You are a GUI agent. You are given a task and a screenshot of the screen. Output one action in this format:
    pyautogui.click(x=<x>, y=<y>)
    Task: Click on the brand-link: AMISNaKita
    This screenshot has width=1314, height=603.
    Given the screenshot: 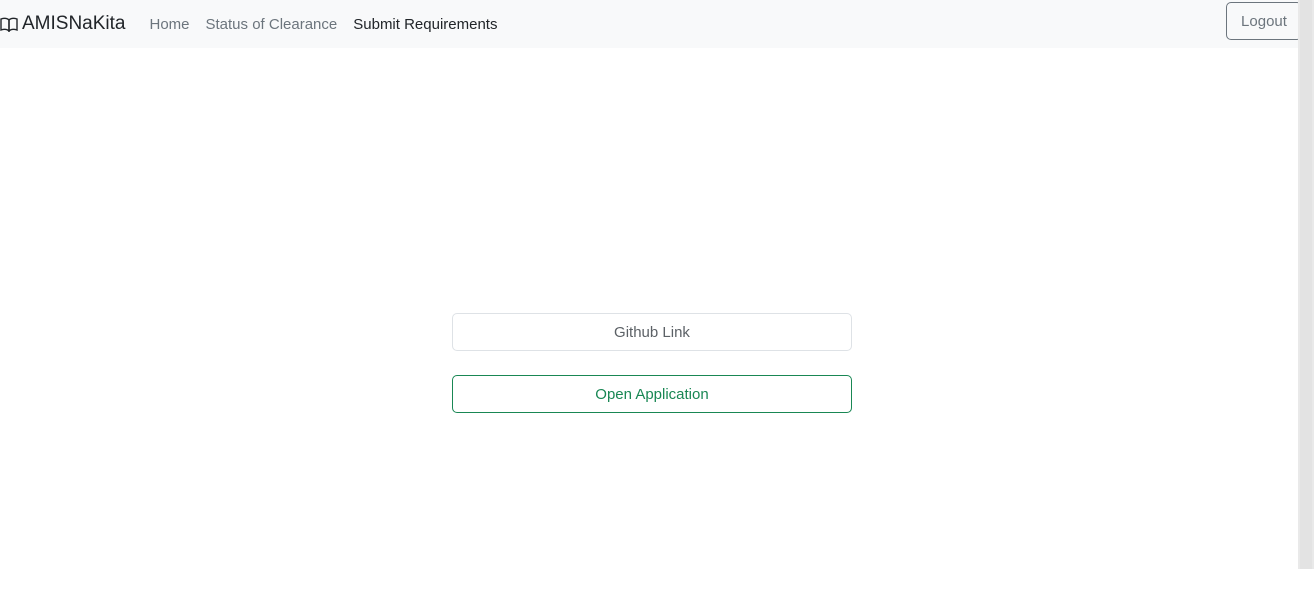 What is the action you would take?
    pyautogui.click(x=62, y=24)
    